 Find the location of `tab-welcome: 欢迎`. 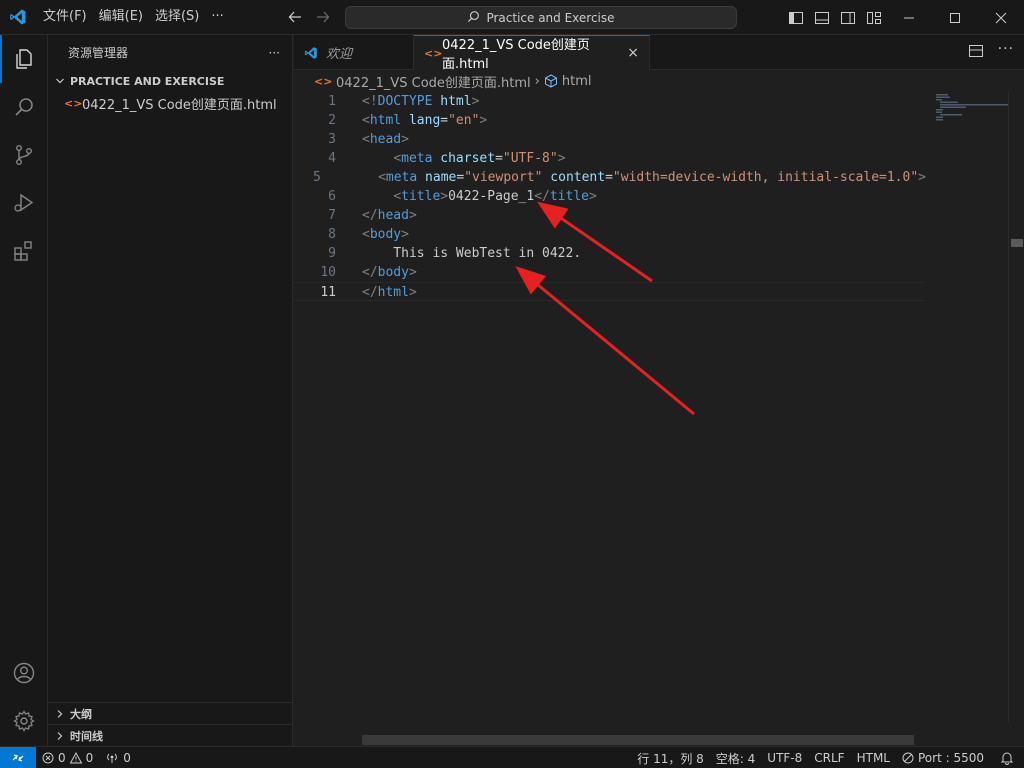

tab-welcome: 欢迎 is located at coordinates (354, 52).